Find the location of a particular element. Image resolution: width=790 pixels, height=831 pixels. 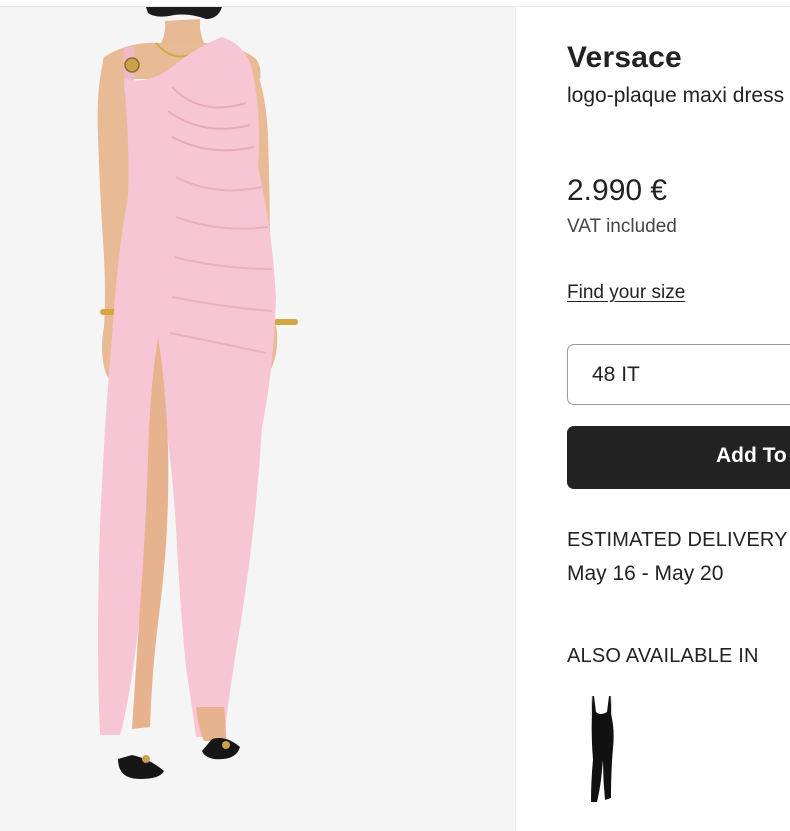

product-name: logo-plaque maxi dress is located at coordinates (676, 95).